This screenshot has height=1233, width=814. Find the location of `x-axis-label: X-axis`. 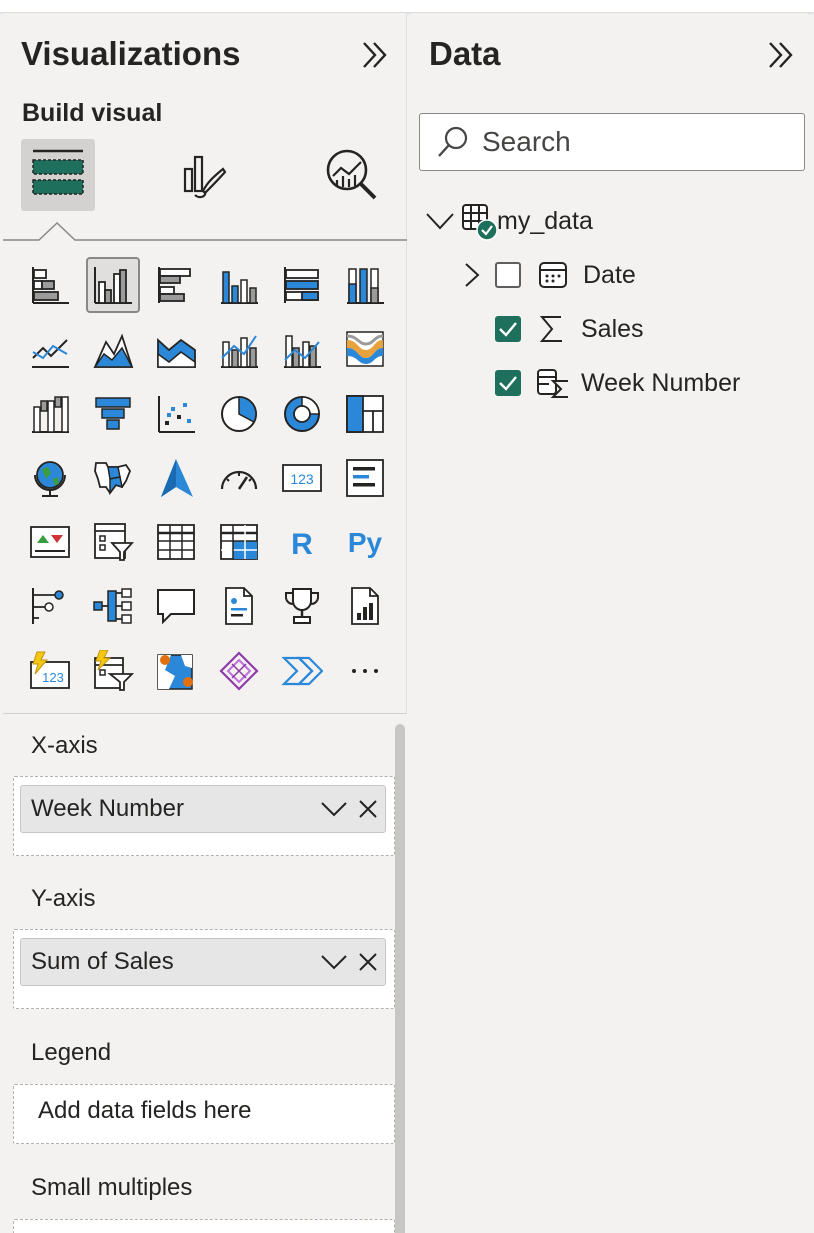

x-axis-label: X-axis is located at coordinates (64, 745).